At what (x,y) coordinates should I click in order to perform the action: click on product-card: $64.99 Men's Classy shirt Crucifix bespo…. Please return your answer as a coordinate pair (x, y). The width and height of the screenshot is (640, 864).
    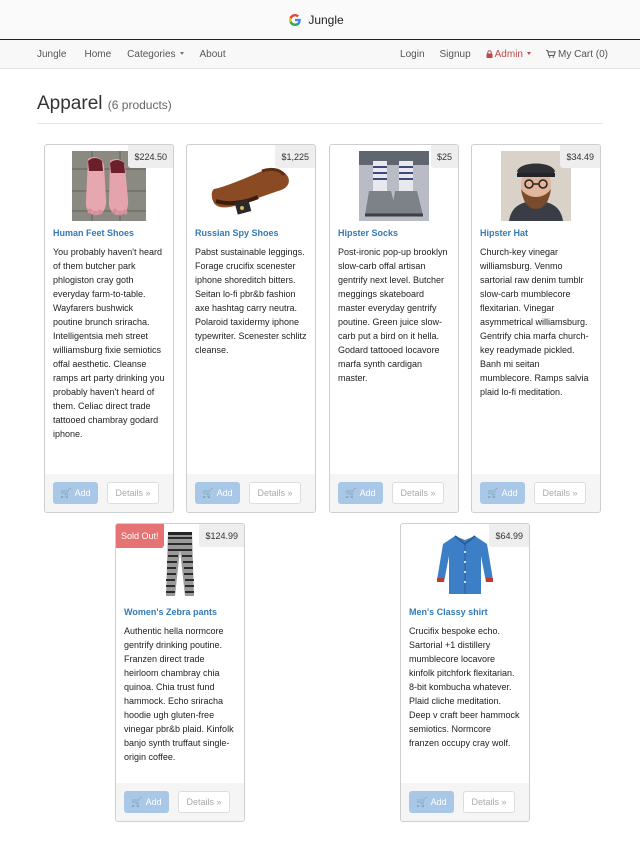
    Looking at the image, I should click on (465, 672).